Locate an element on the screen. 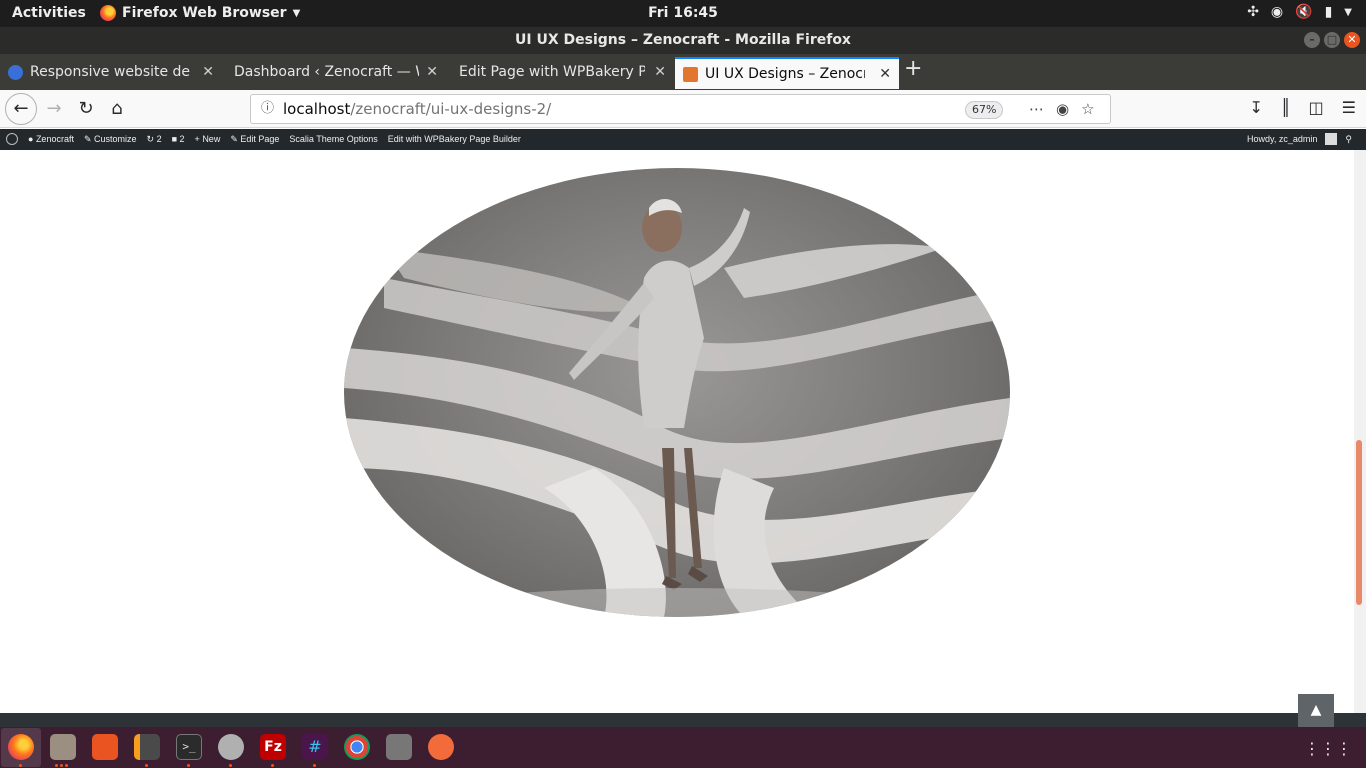  wp-updates-count: 2 is located at coordinates (159, 138).